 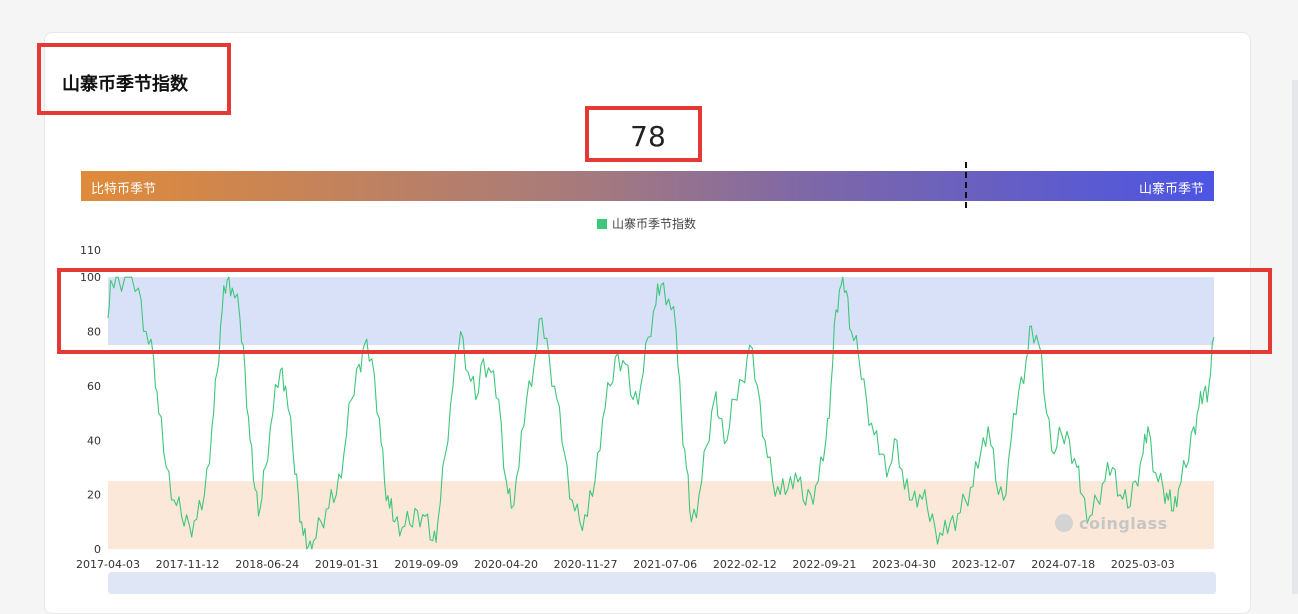 What do you see at coordinates (506, 564) in the screenshot?
I see `x-tick-label: 2020-04-20` at bounding box center [506, 564].